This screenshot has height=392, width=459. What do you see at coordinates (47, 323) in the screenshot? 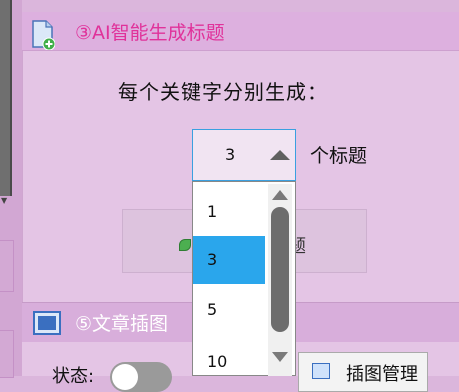
I see `image-icon` at bounding box center [47, 323].